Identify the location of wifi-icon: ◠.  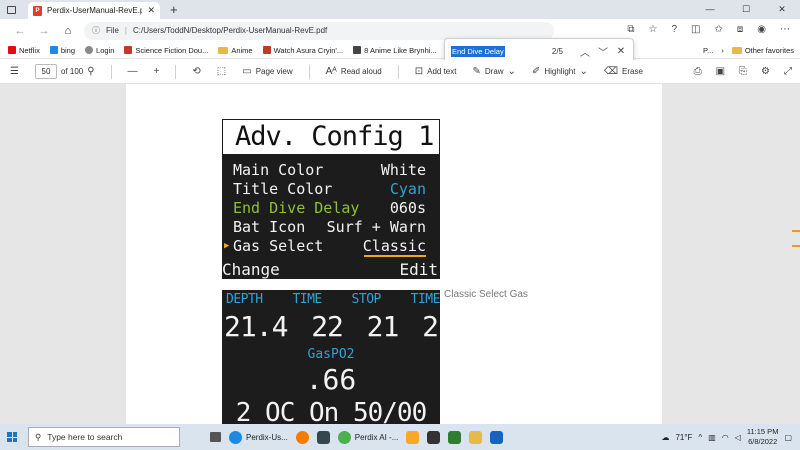
(725, 437).